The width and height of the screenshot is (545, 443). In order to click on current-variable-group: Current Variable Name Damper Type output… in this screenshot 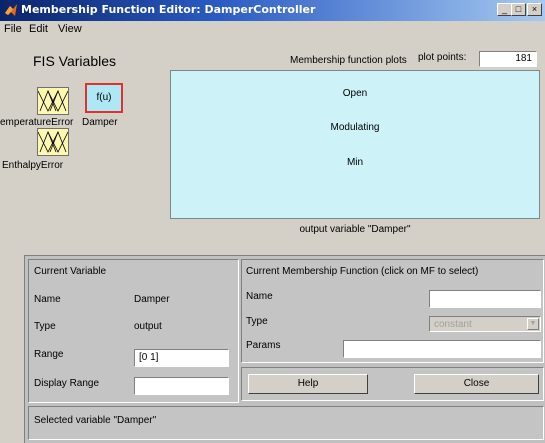, I will do `click(133, 331)`.